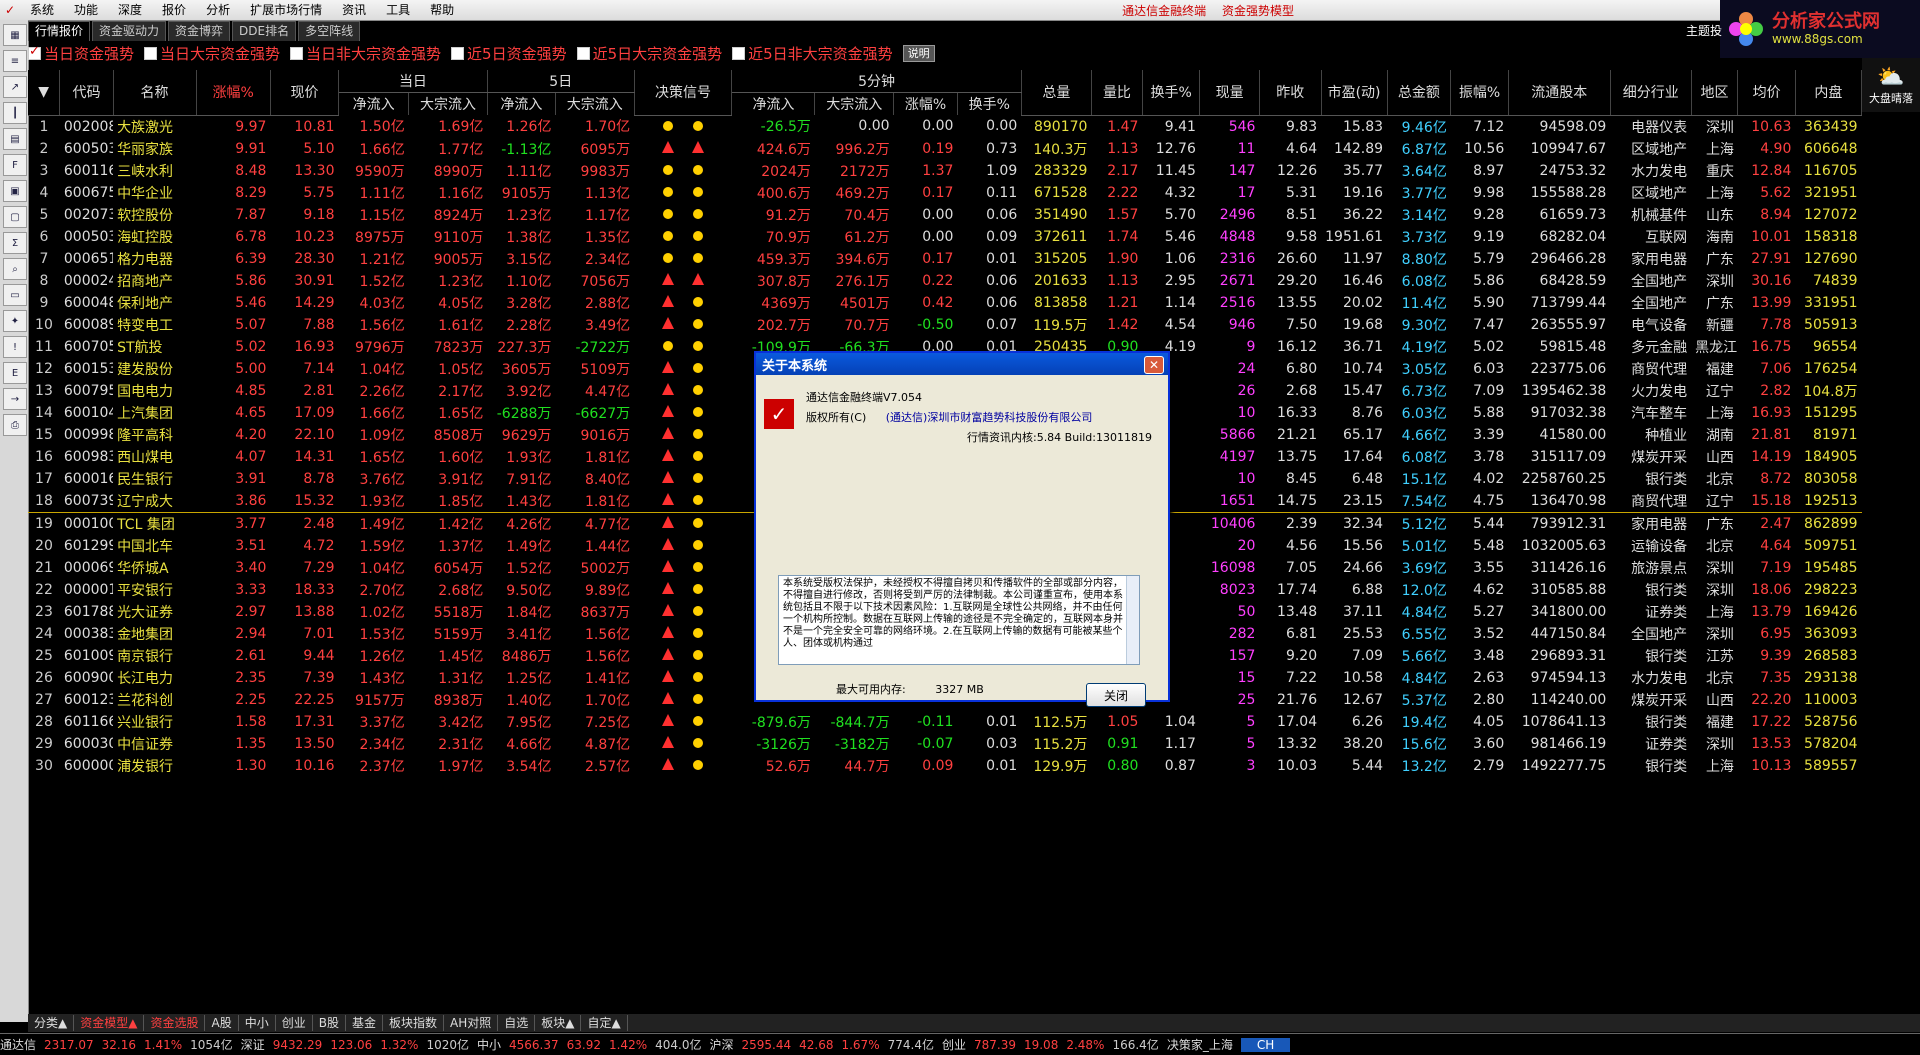  What do you see at coordinates (15, 399) in the screenshot?
I see `export-icon: →` at bounding box center [15, 399].